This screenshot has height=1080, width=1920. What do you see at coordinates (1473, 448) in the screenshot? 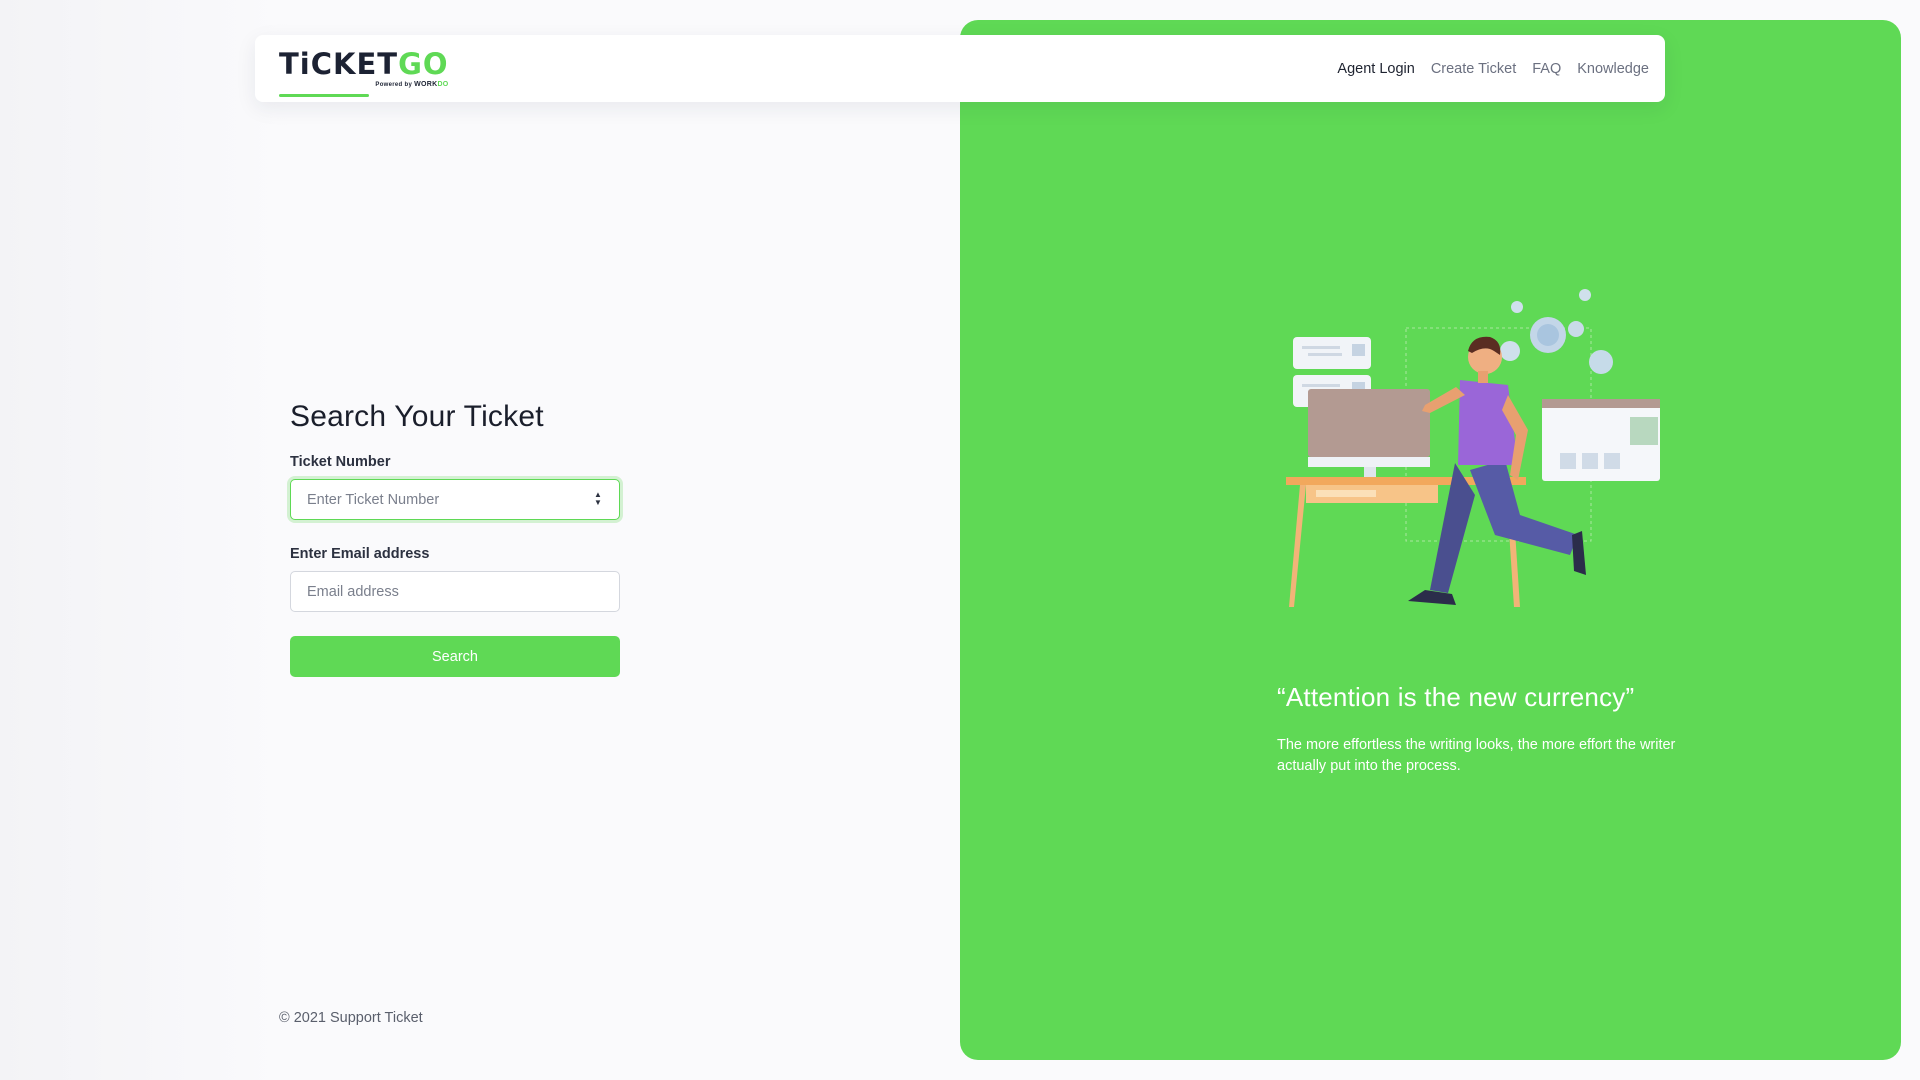
I see `running-man-desk-illustration` at bounding box center [1473, 448].